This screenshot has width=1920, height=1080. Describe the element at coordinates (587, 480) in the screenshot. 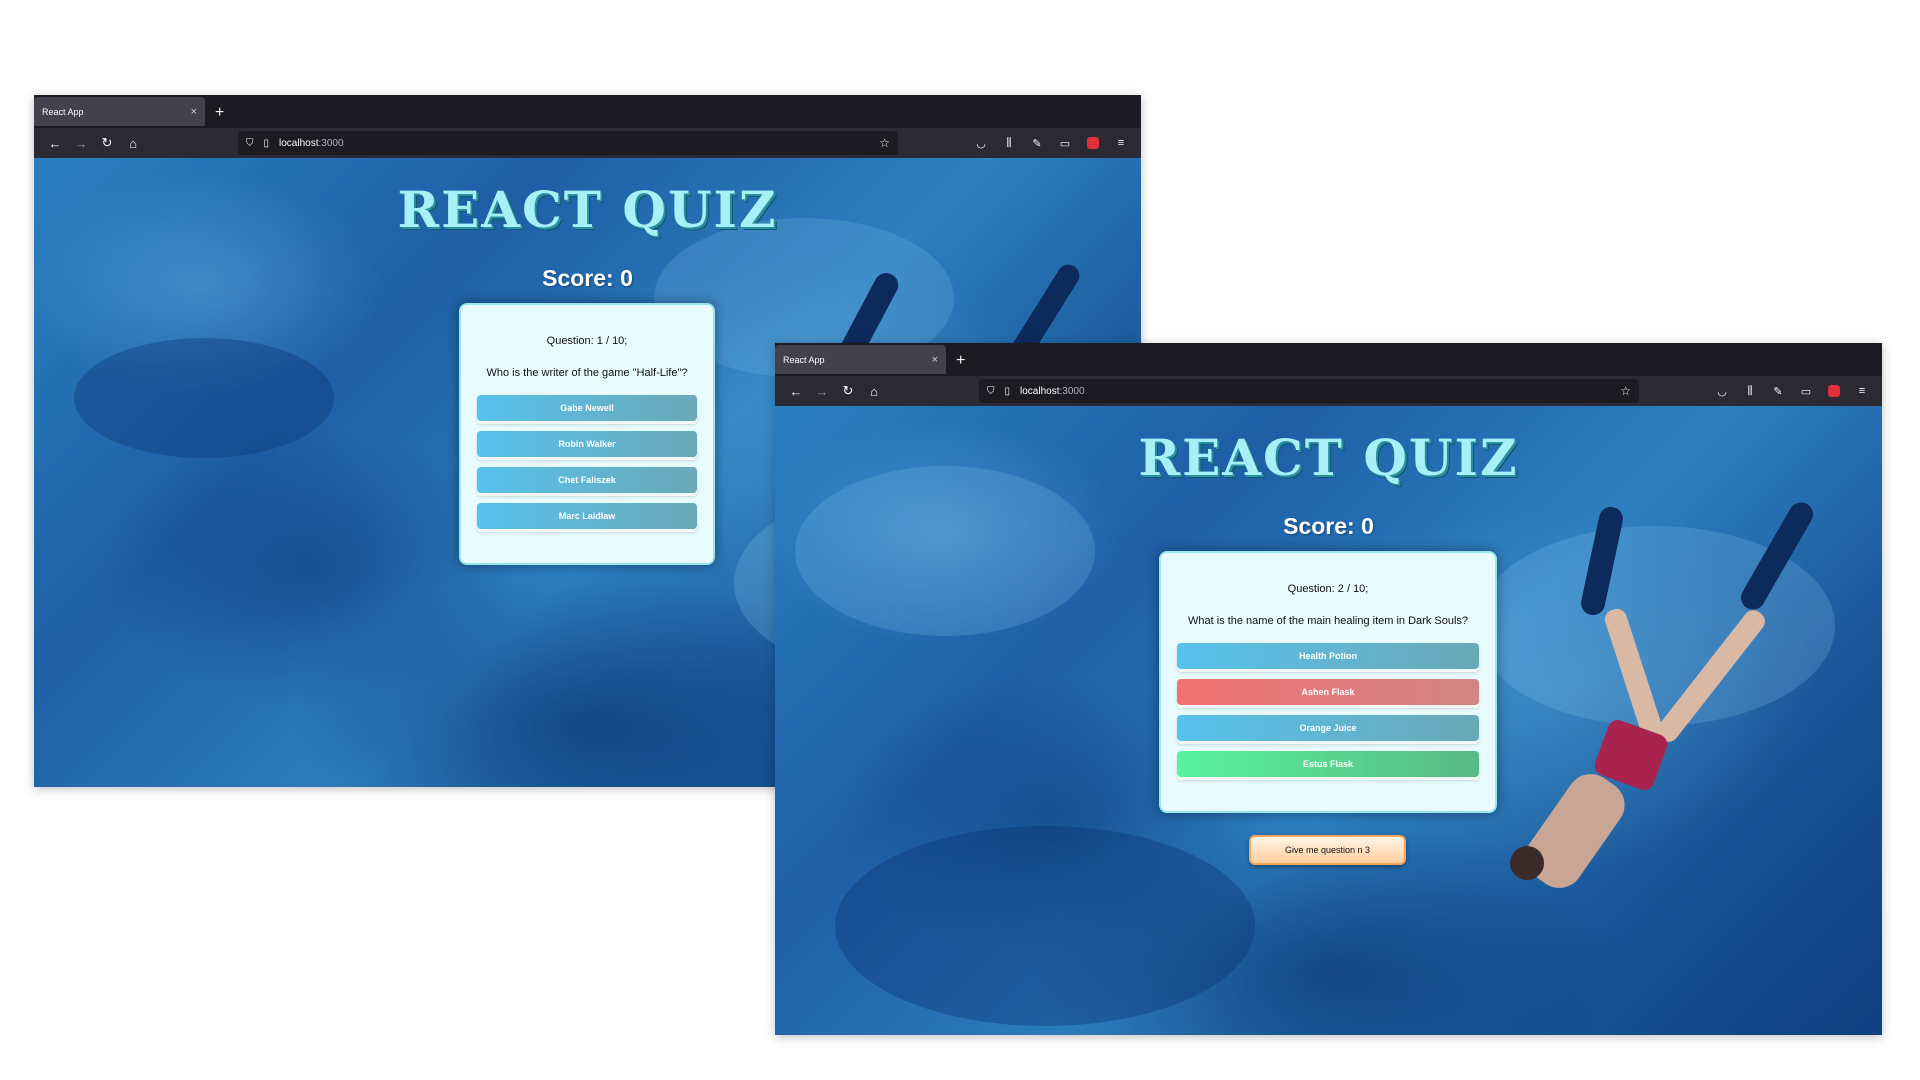

I see `answer-button: Chet Faliszek` at that location.